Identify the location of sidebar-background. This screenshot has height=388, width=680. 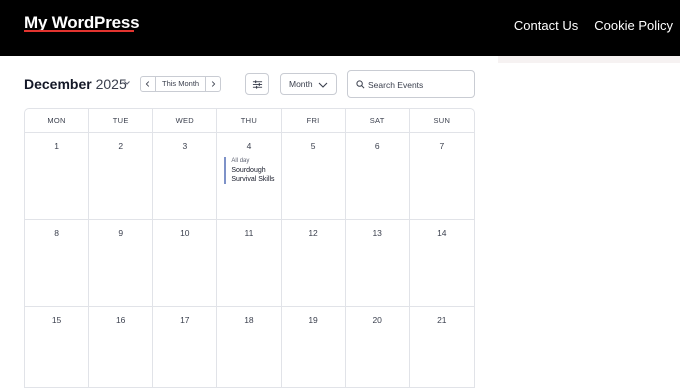
(589, 59).